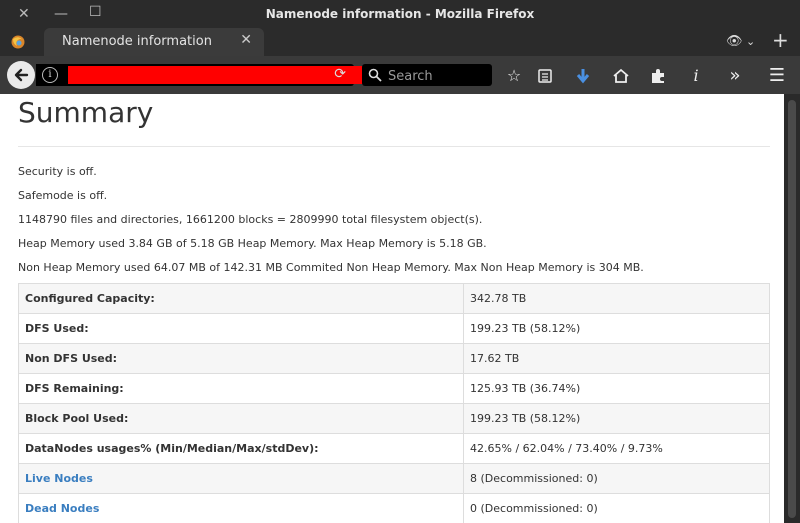 The width and height of the screenshot is (800, 523). What do you see at coordinates (616, 478) in the screenshot?
I see `row-value: 8 (Decommissioned: 0)` at bounding box center [616, 478].